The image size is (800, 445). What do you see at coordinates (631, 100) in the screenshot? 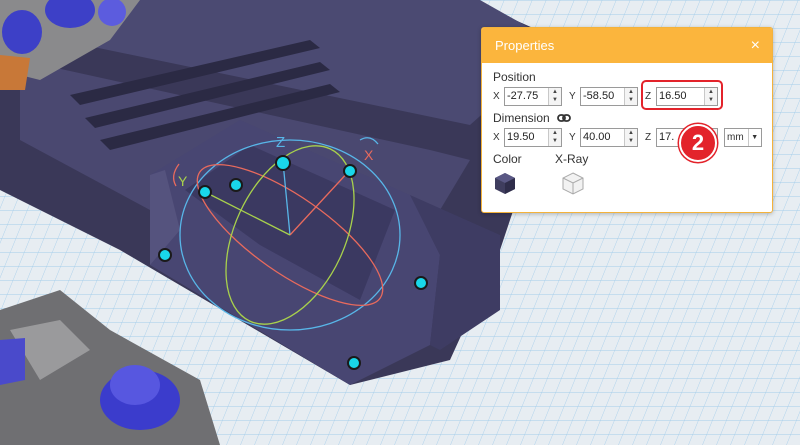
I see `position-y-down-icon: ▼` at bounding box center [631, 100].